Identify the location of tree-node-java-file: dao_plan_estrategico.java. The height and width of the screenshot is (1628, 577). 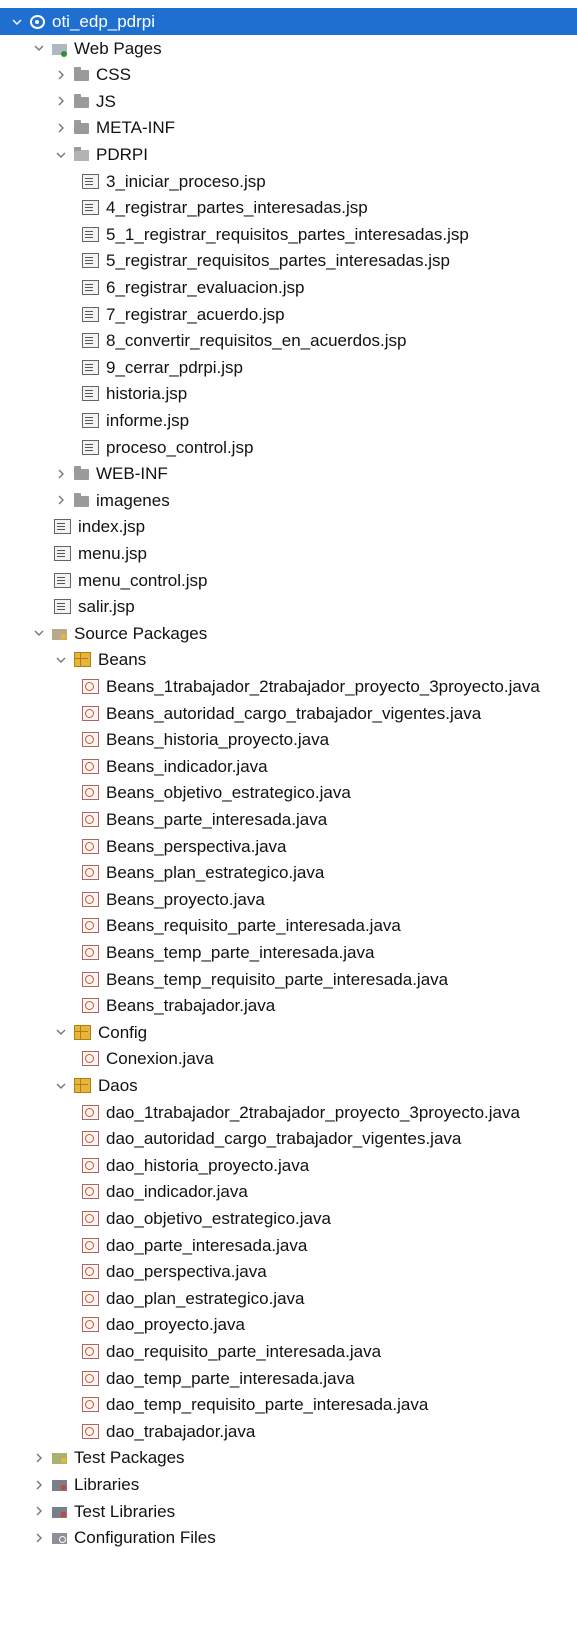
(288, 1298).